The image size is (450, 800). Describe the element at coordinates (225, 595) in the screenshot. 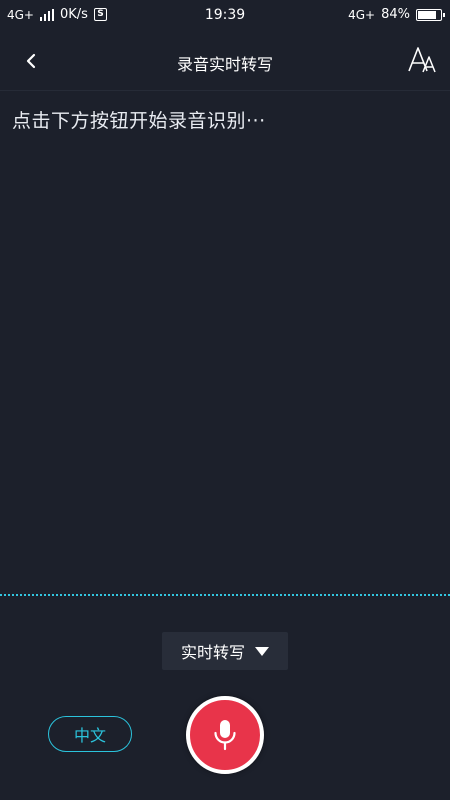

I see `audio-waveform-line` at that location.